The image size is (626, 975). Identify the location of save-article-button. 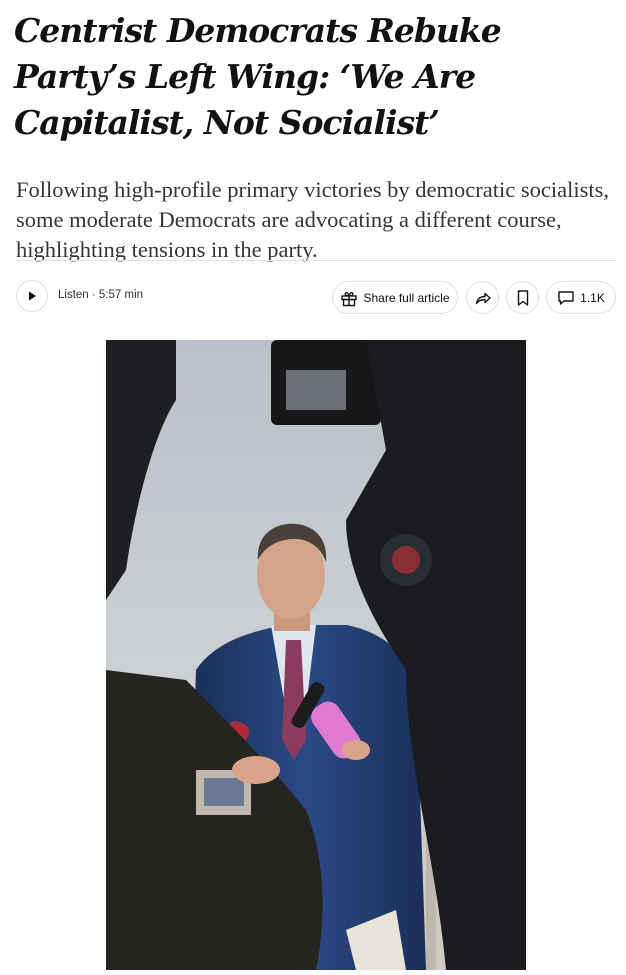
(522, 297).